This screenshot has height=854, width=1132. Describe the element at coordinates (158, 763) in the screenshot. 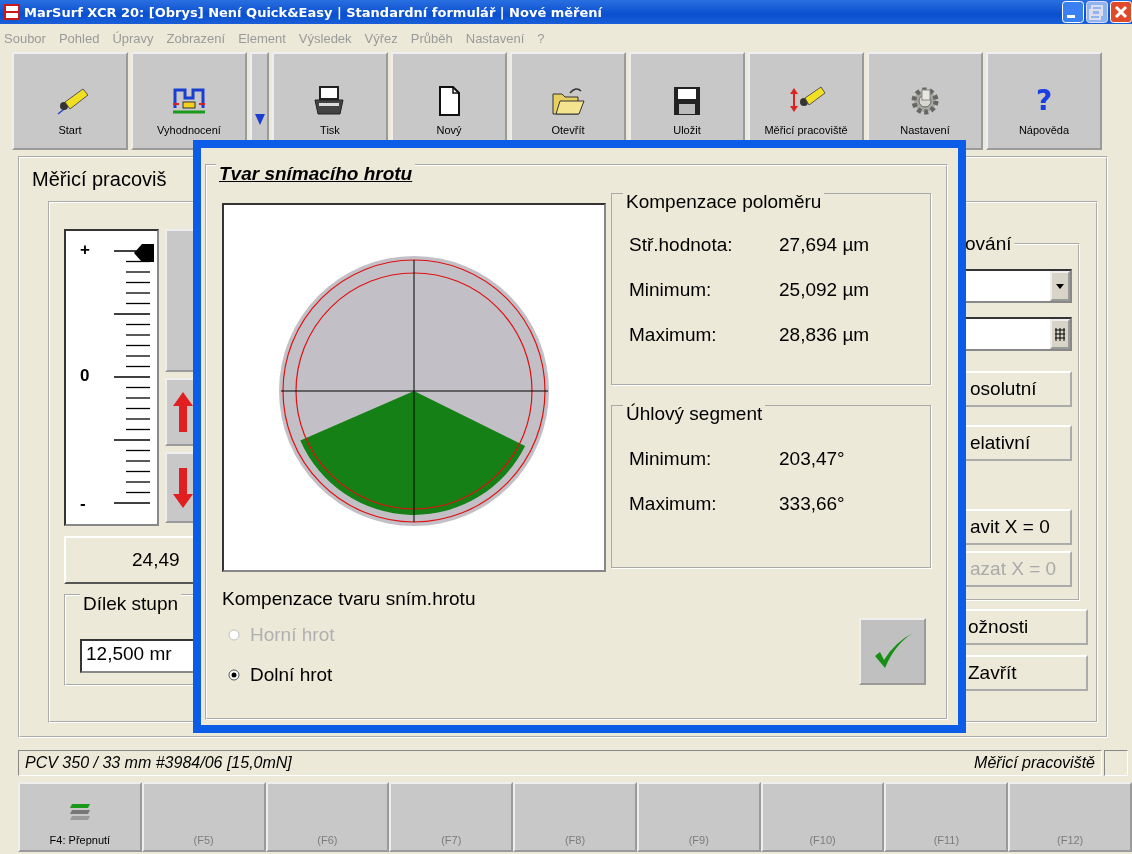

I see `status-text: PCV 350 / 33 mm #3984/06 [15,0mN]` at that location.